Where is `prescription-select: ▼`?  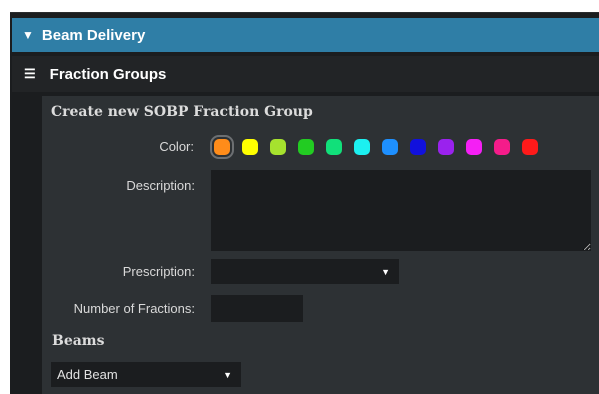 prescription-select: ▼ is located at coordinates (305, 271).